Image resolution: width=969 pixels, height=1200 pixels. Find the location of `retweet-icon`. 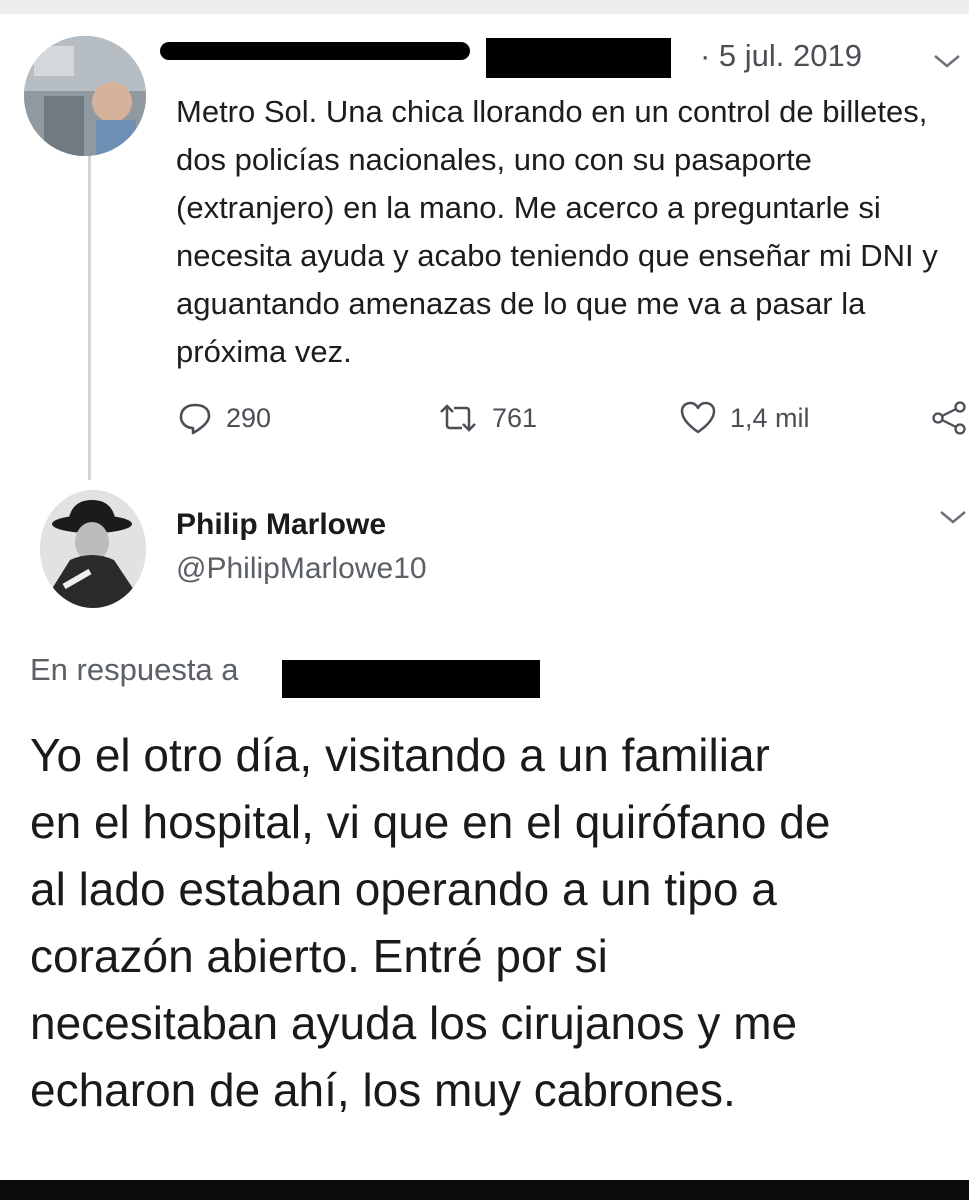

retweet-icon is located at coordinates (458, 418).